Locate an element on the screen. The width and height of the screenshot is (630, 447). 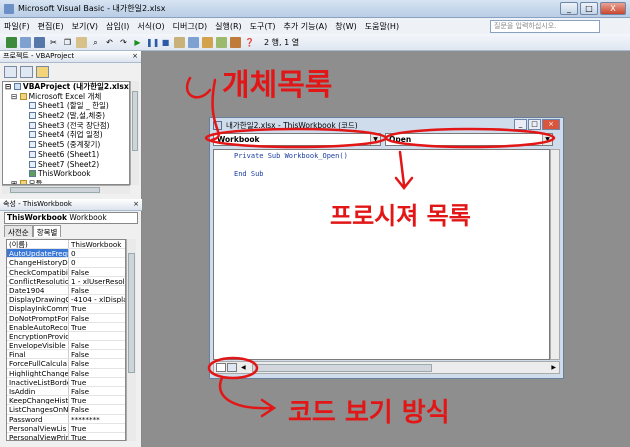
code-vertical-scrollbar is located at coordinates (555, 254).